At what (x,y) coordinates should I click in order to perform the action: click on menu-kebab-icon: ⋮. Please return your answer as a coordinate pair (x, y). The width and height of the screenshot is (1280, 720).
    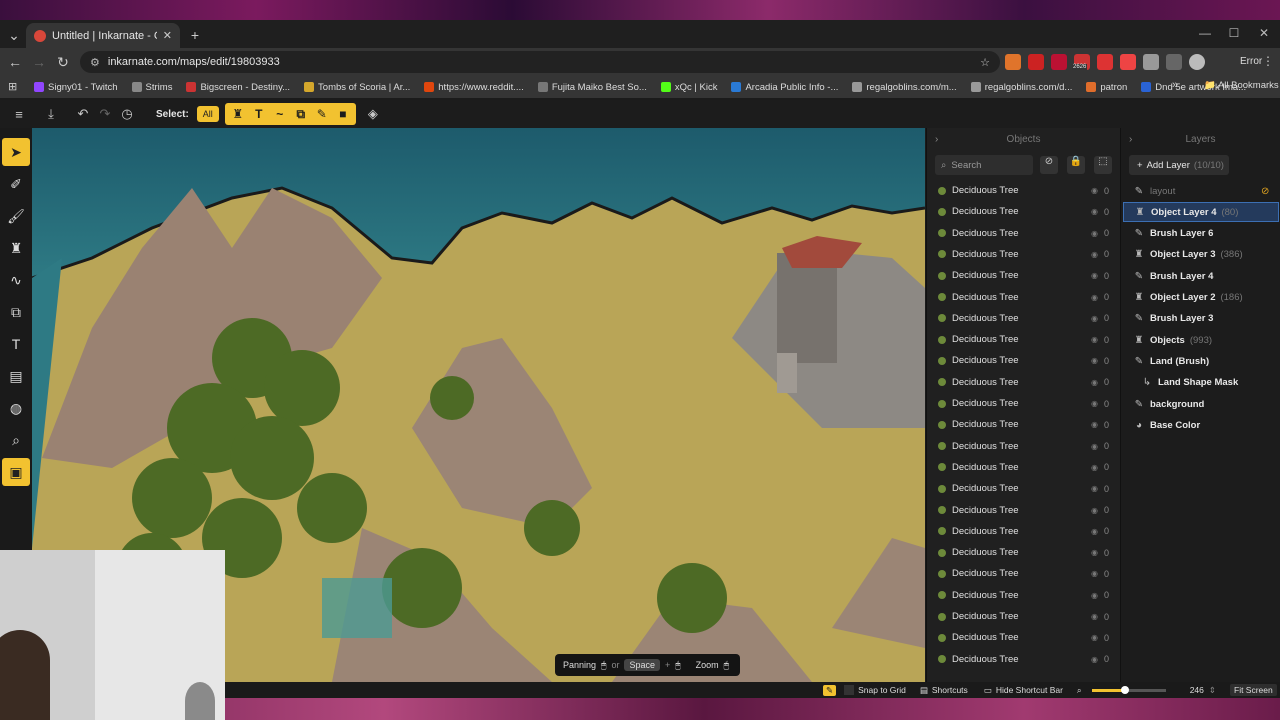
    Looking at the image, I should click on (1268, 61).